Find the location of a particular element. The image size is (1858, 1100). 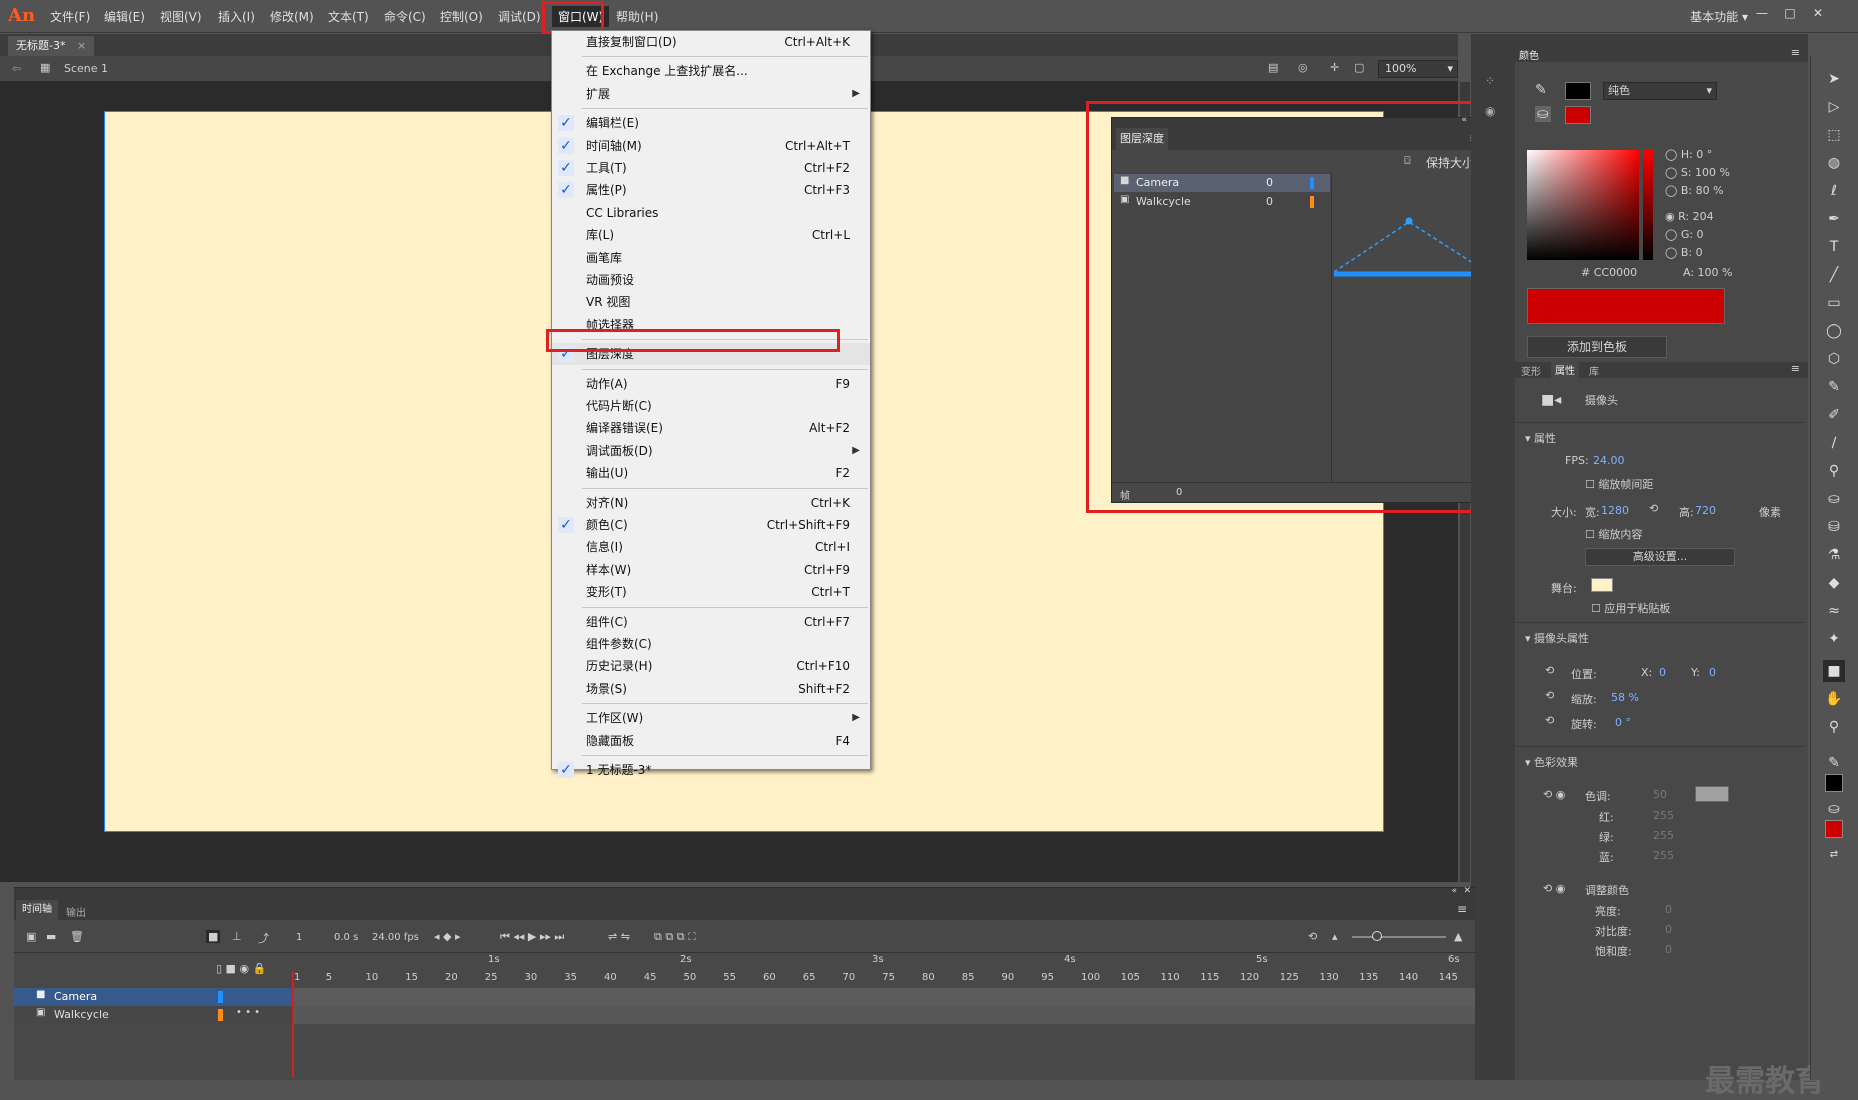

timeline-layer-row: ▣ Walkcycle • • • is located at coordinates (153, 1015).